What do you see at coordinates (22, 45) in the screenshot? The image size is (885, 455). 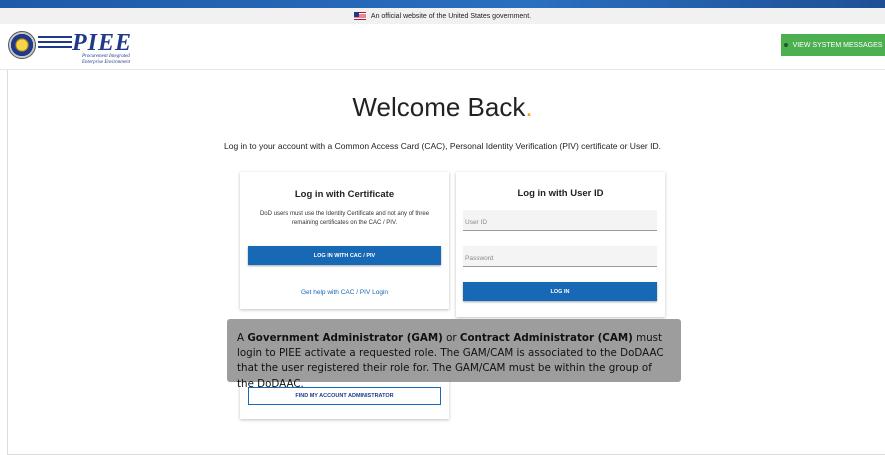 I see `dod-seal-icon` at bounding box center [22, 45].